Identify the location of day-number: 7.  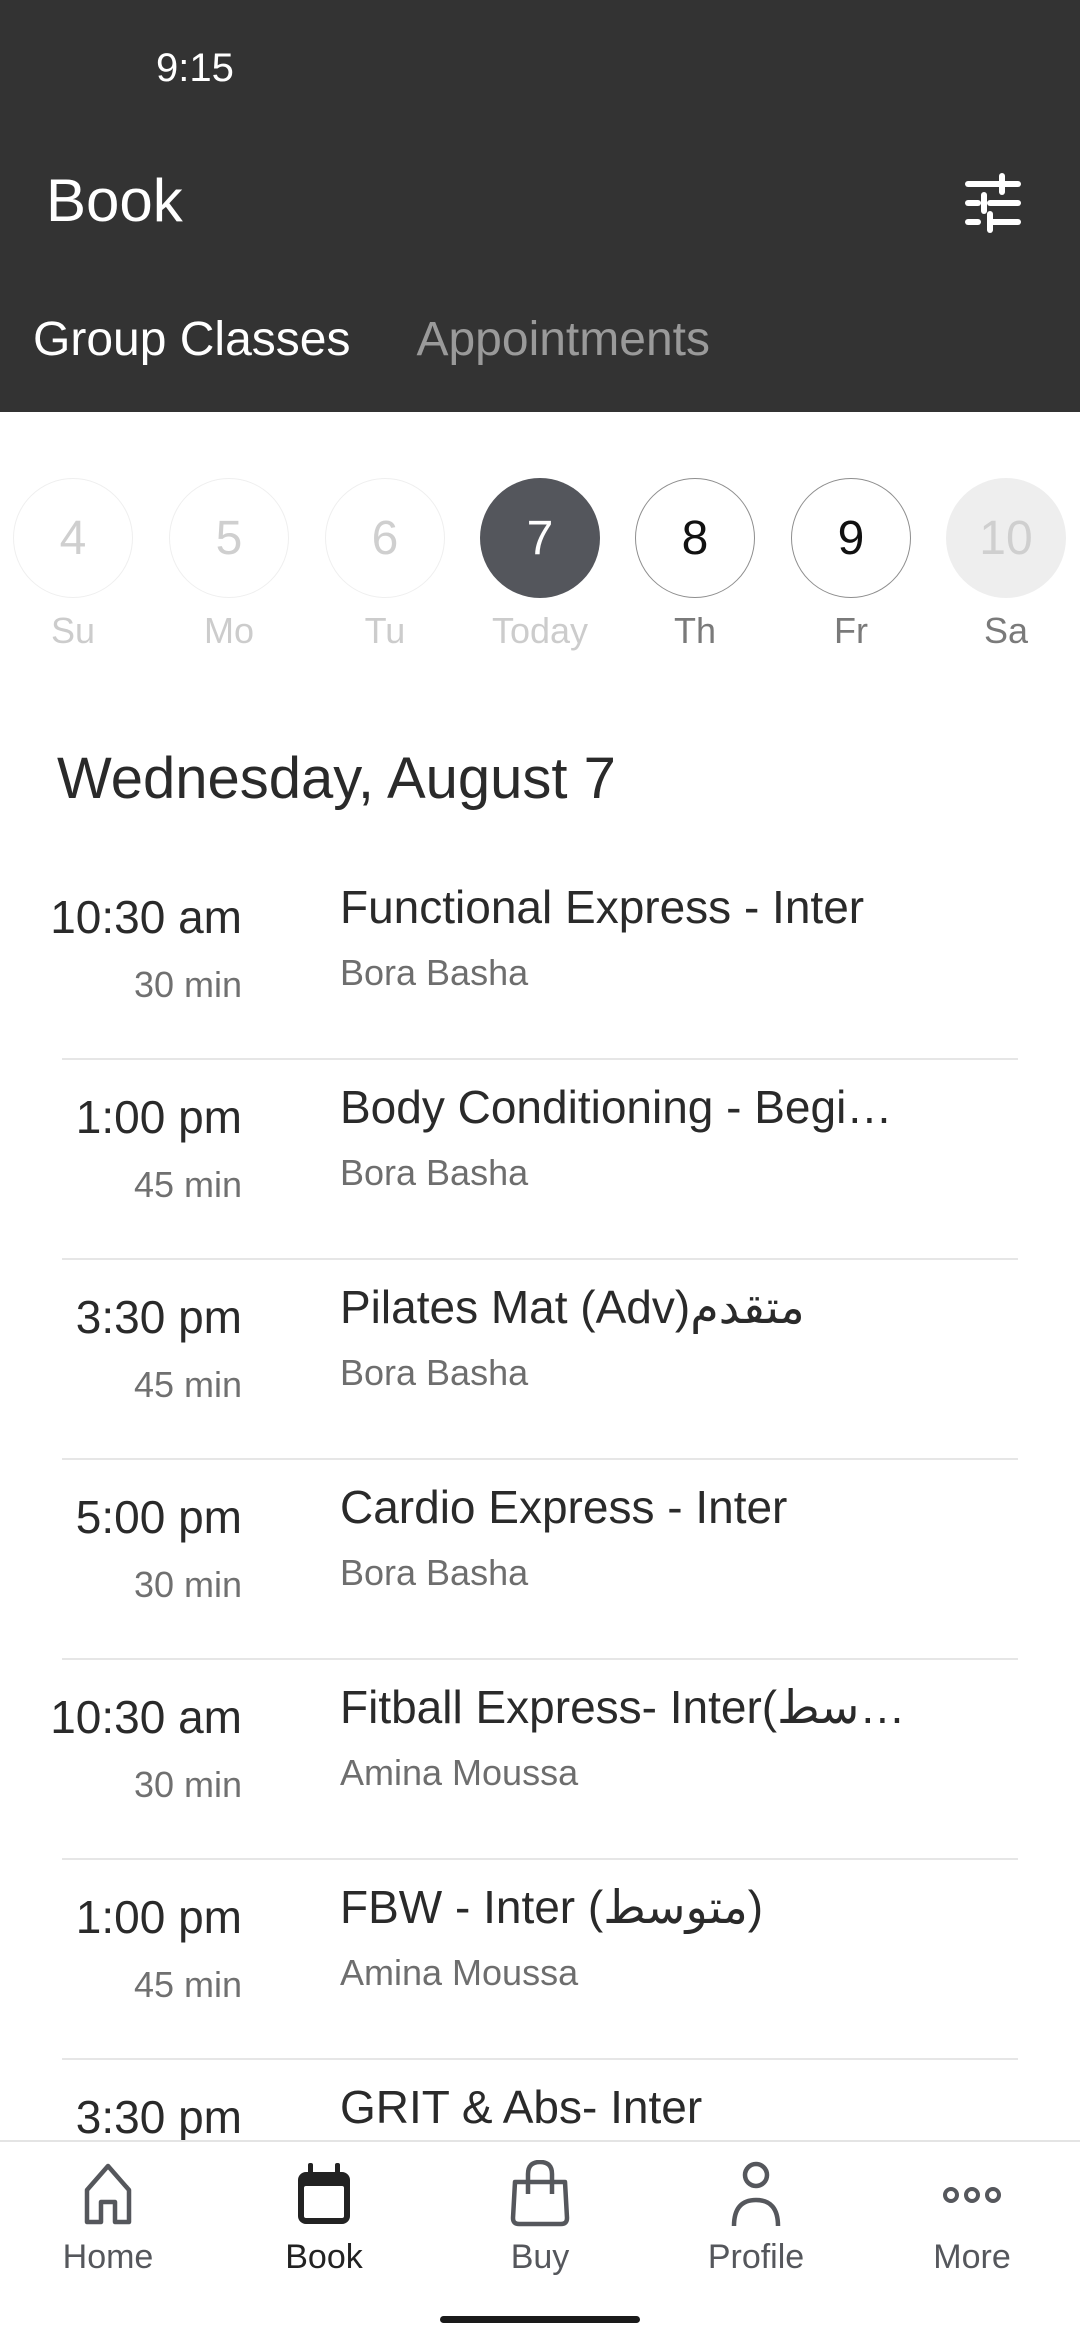
(540, 538).